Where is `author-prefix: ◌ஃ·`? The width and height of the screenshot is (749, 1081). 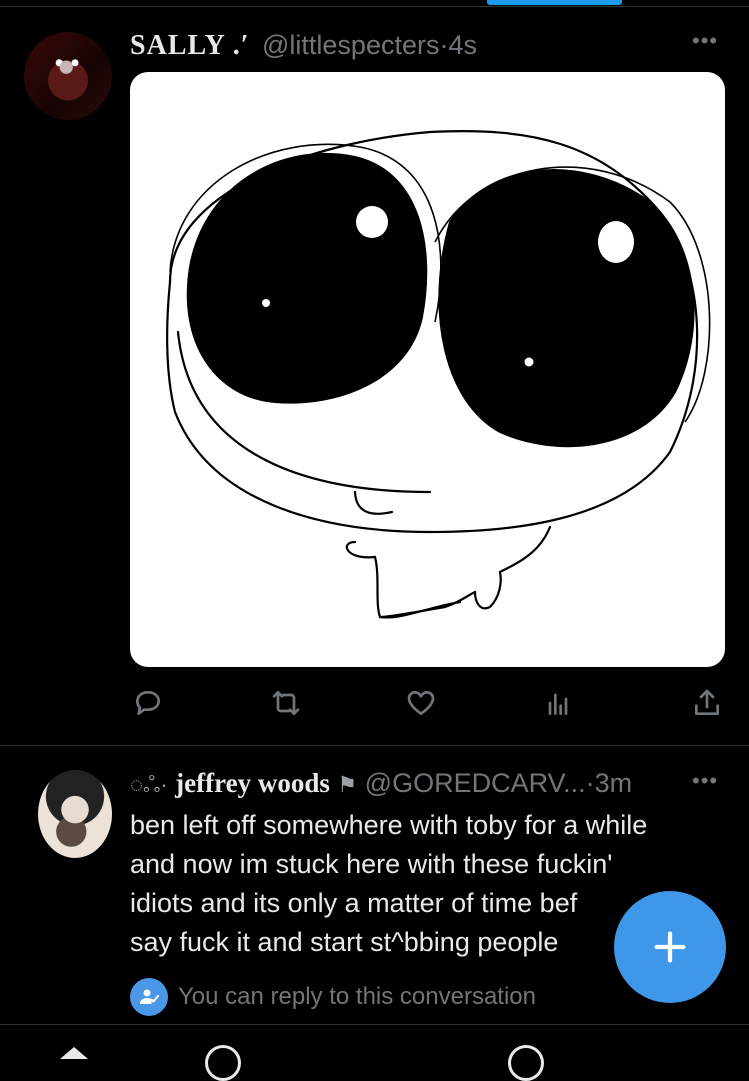
author-prefix: ◌ஃ· is located at coordinates (149, 784).